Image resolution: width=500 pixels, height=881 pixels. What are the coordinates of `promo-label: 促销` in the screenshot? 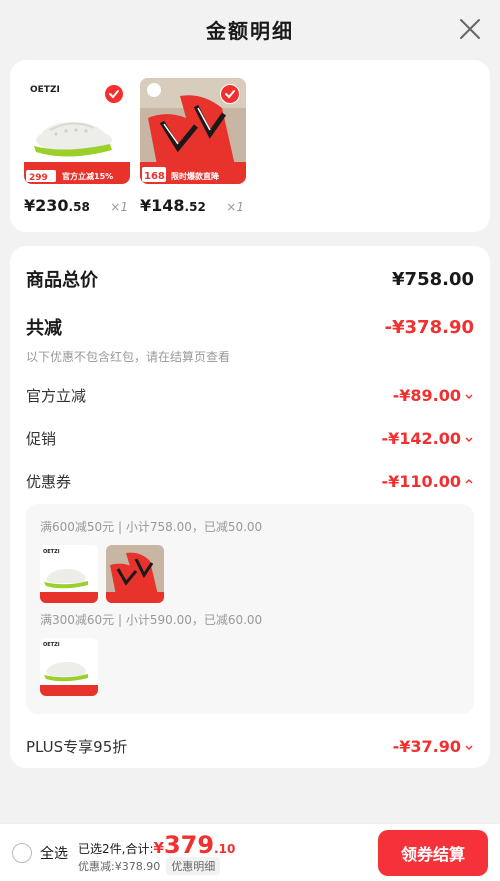 It's located at (41, 439).